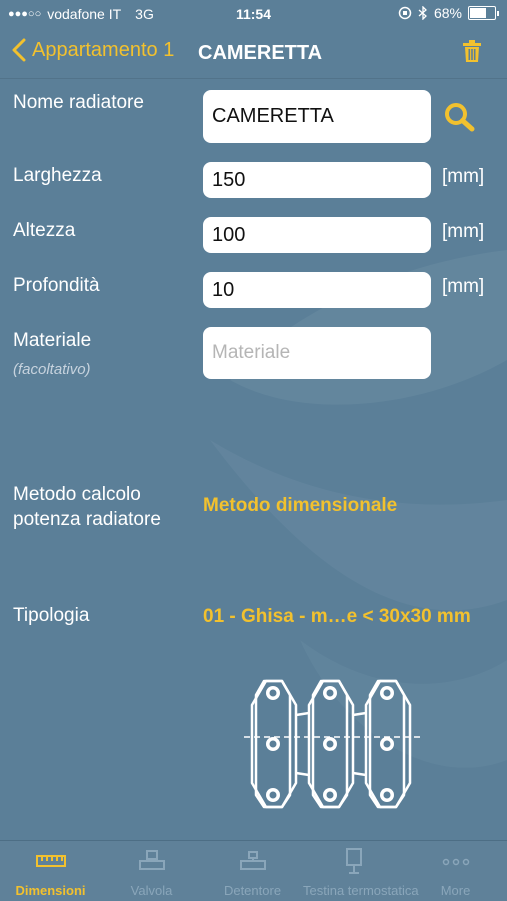 The image size is (507, 901). What do you see at coordinates (482, 13) in the screenshot?
I see `battery-icon` at bounding box center [482, 13].